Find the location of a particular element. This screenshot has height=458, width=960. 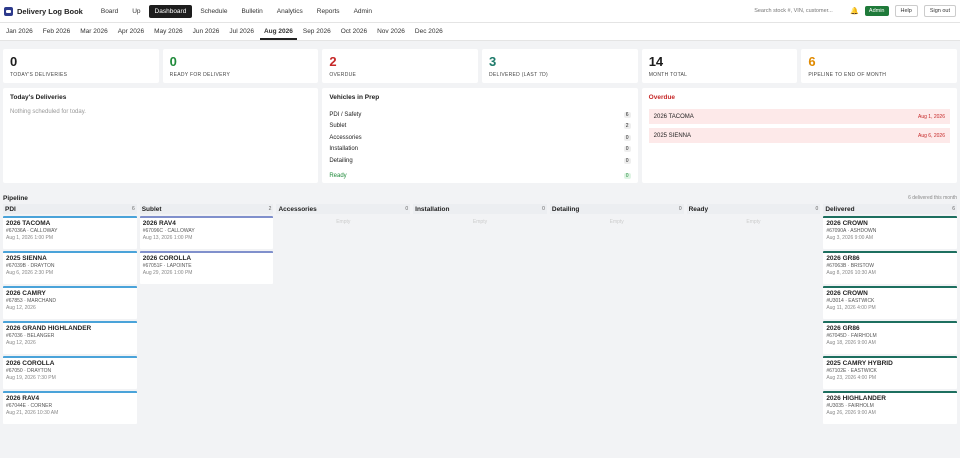

vehicle-stock-customer: #67044E · CORNER is located at coordinates (29, 406).